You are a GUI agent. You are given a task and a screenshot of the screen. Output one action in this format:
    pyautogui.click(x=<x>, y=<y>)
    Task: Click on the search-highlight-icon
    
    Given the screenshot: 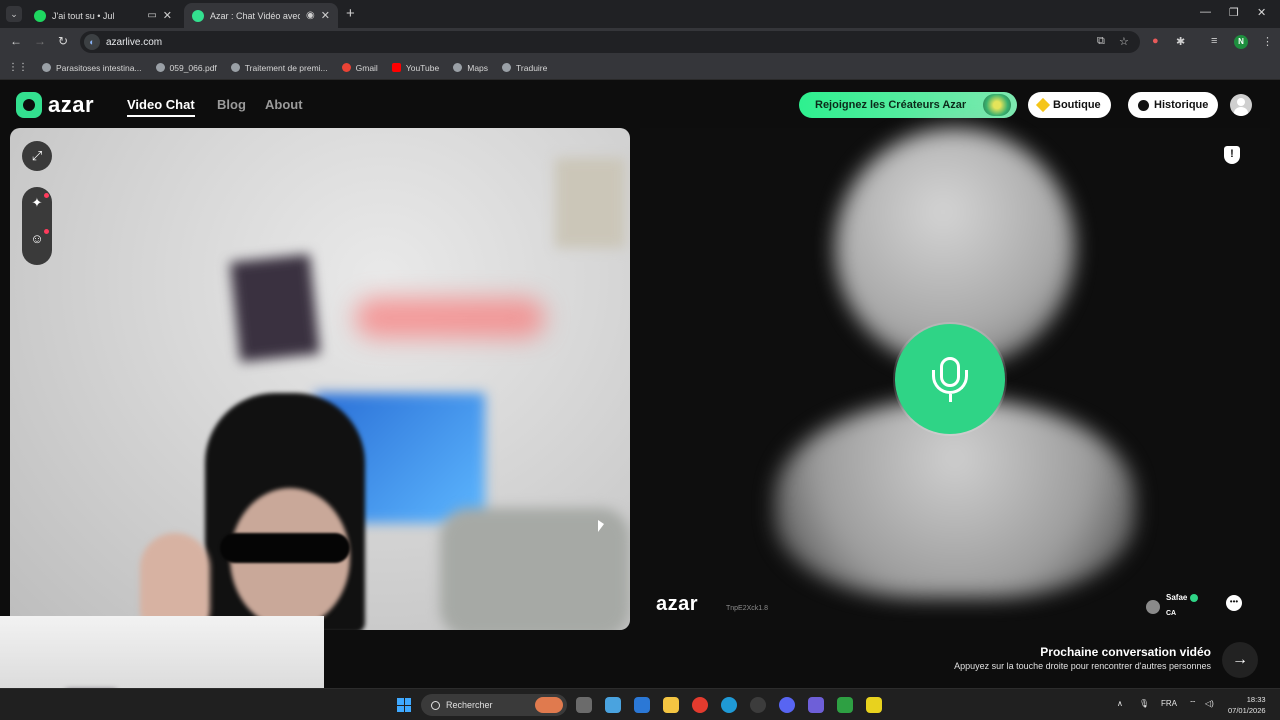 What is the action you would take?
    pyautogui.click(x=549, y=705)
    